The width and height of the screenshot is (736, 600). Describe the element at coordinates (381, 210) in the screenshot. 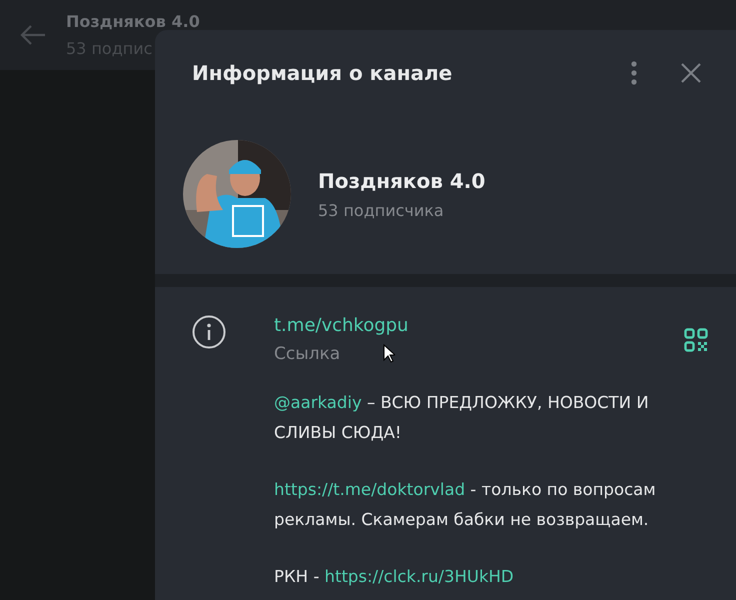

I see `subscriber-count: 53 подписчика` at that location.